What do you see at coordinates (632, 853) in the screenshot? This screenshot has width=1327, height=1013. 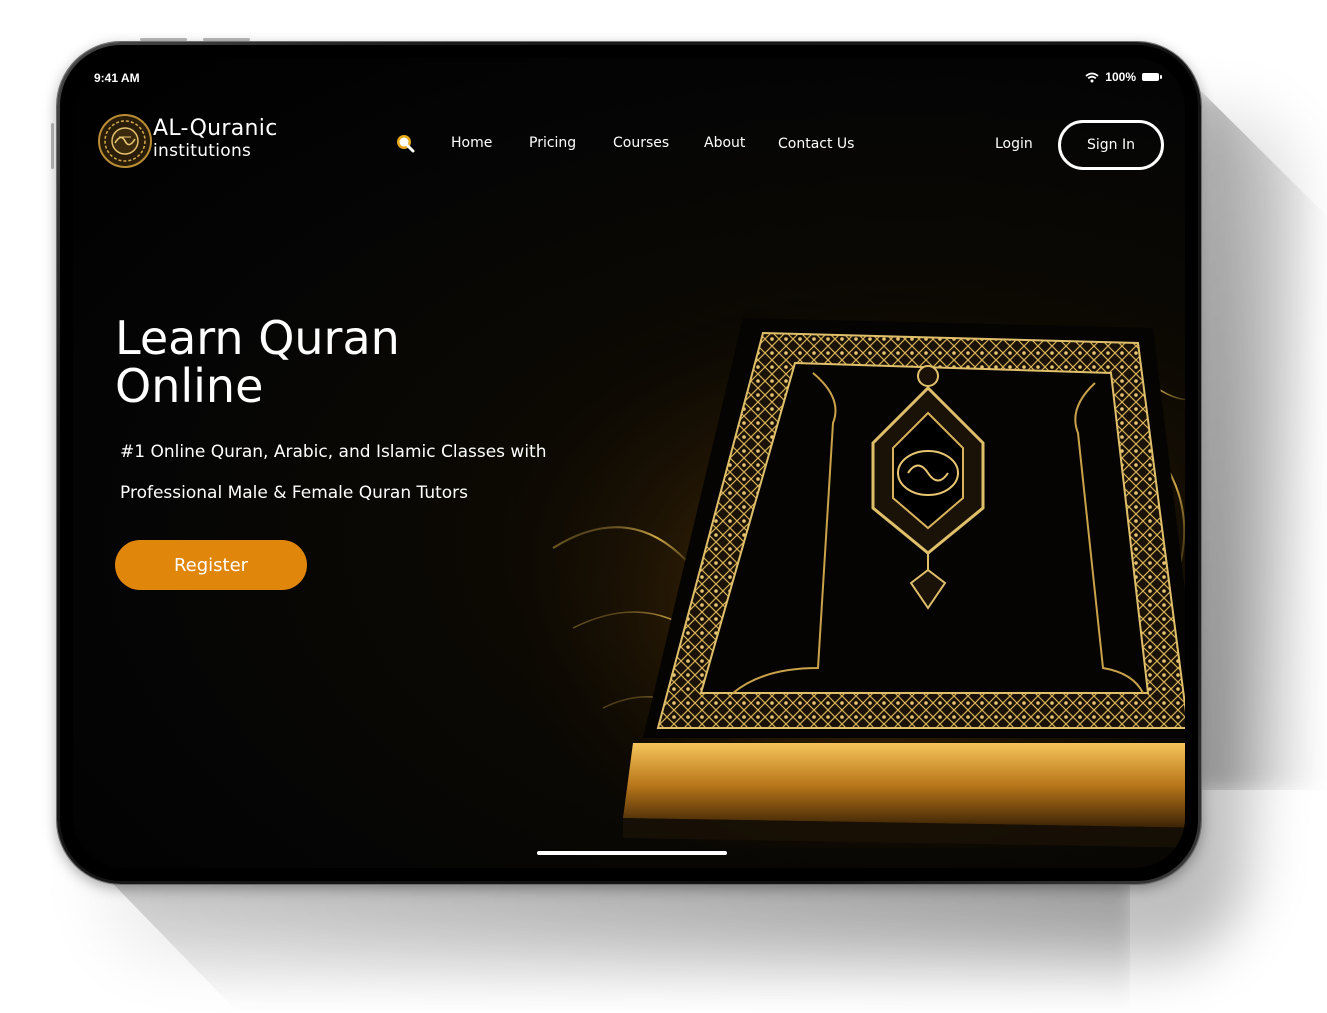 I see `home-indicator` at bounding box center [632, 853].